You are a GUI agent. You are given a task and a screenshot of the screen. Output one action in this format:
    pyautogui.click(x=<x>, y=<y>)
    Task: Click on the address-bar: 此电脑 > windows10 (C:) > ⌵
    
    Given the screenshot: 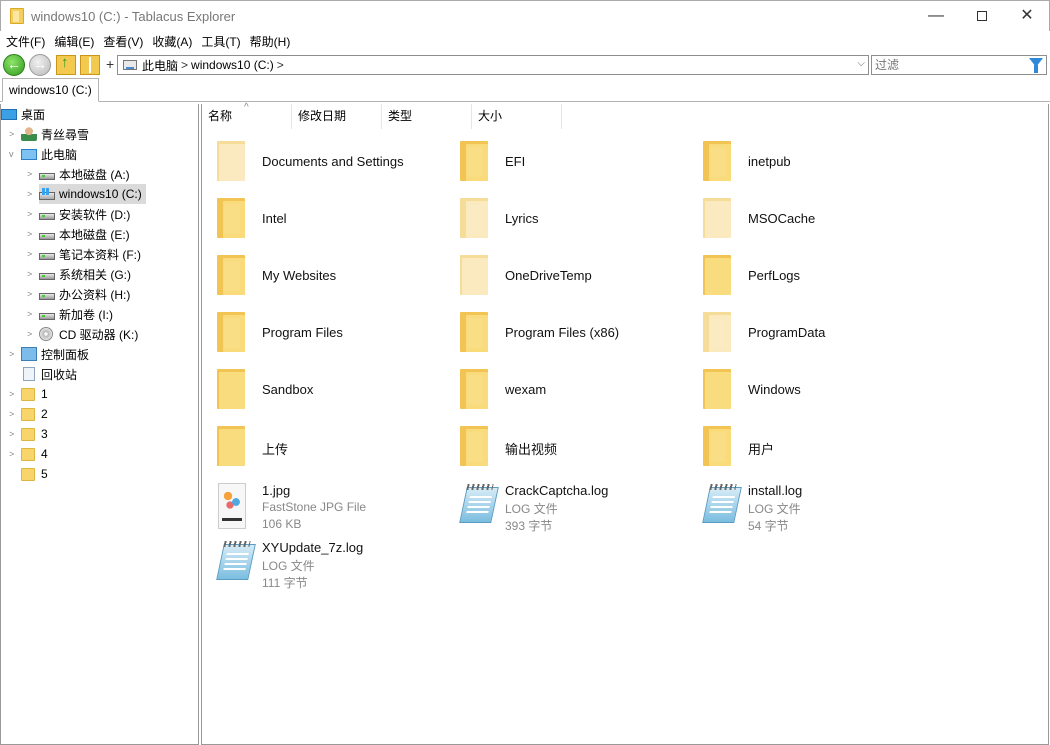 What is the action you would take?
    pyautogui.click(x=493, y=65)
    